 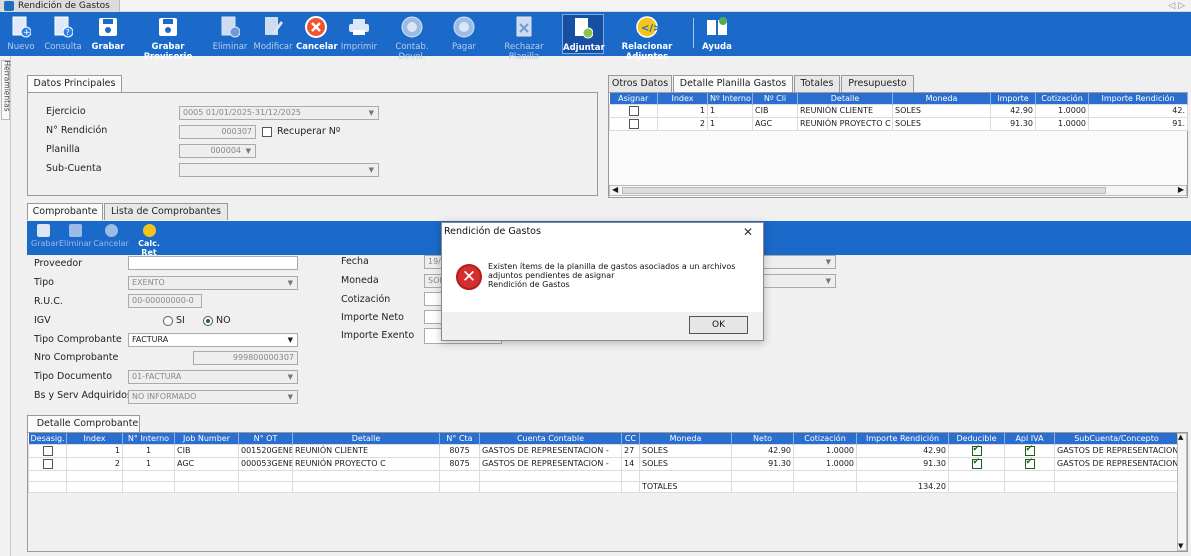 I want to click on imprimir-button: Imprimir, so click(x=359, y=34).